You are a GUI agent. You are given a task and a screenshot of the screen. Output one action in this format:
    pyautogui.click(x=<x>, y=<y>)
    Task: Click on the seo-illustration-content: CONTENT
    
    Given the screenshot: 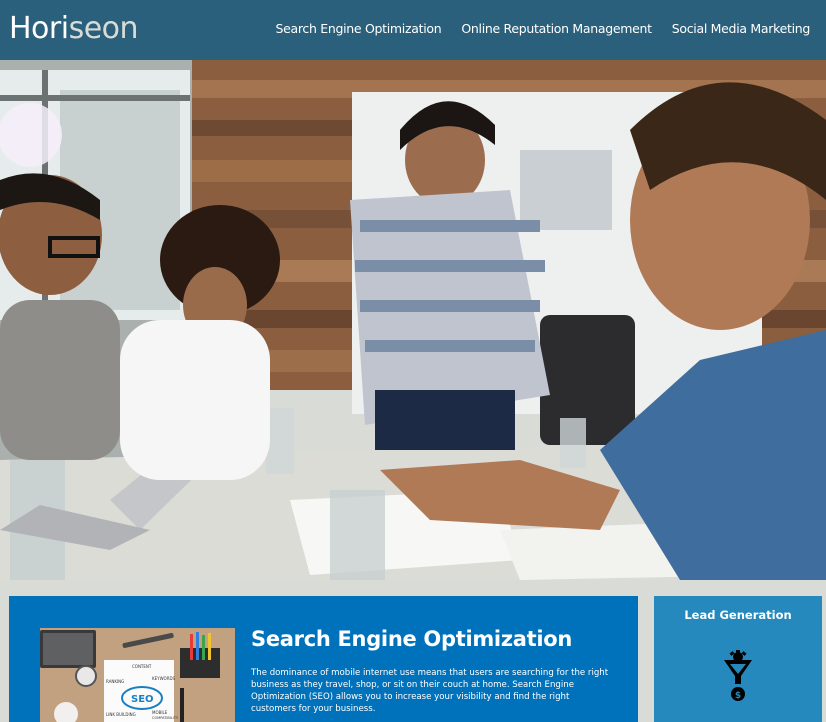 What is the action you would take?
    pyautogui.click(x=142, y=666)
    